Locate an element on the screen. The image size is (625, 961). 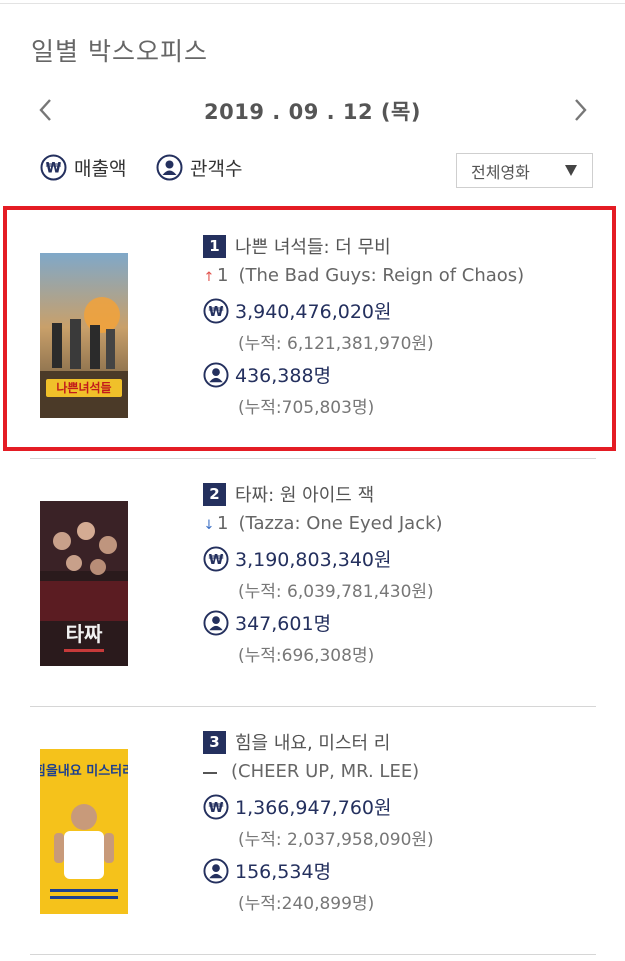
top-divider is located at coordinates (312, 3).